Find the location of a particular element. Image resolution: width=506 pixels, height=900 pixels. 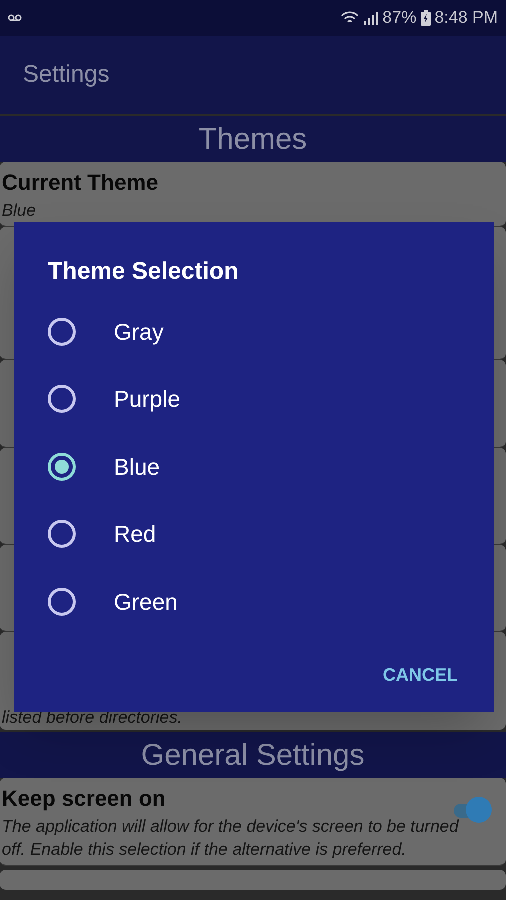

theme-option: Blue is located at coordinates (254, 466).